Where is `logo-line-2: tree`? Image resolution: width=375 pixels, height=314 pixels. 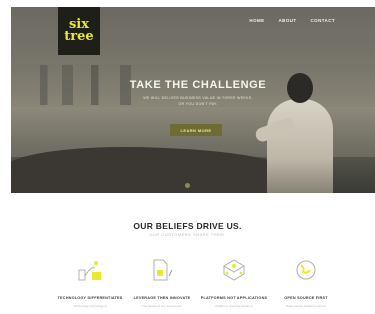 logo-line-2: tree is located at coordinates (79, 36).